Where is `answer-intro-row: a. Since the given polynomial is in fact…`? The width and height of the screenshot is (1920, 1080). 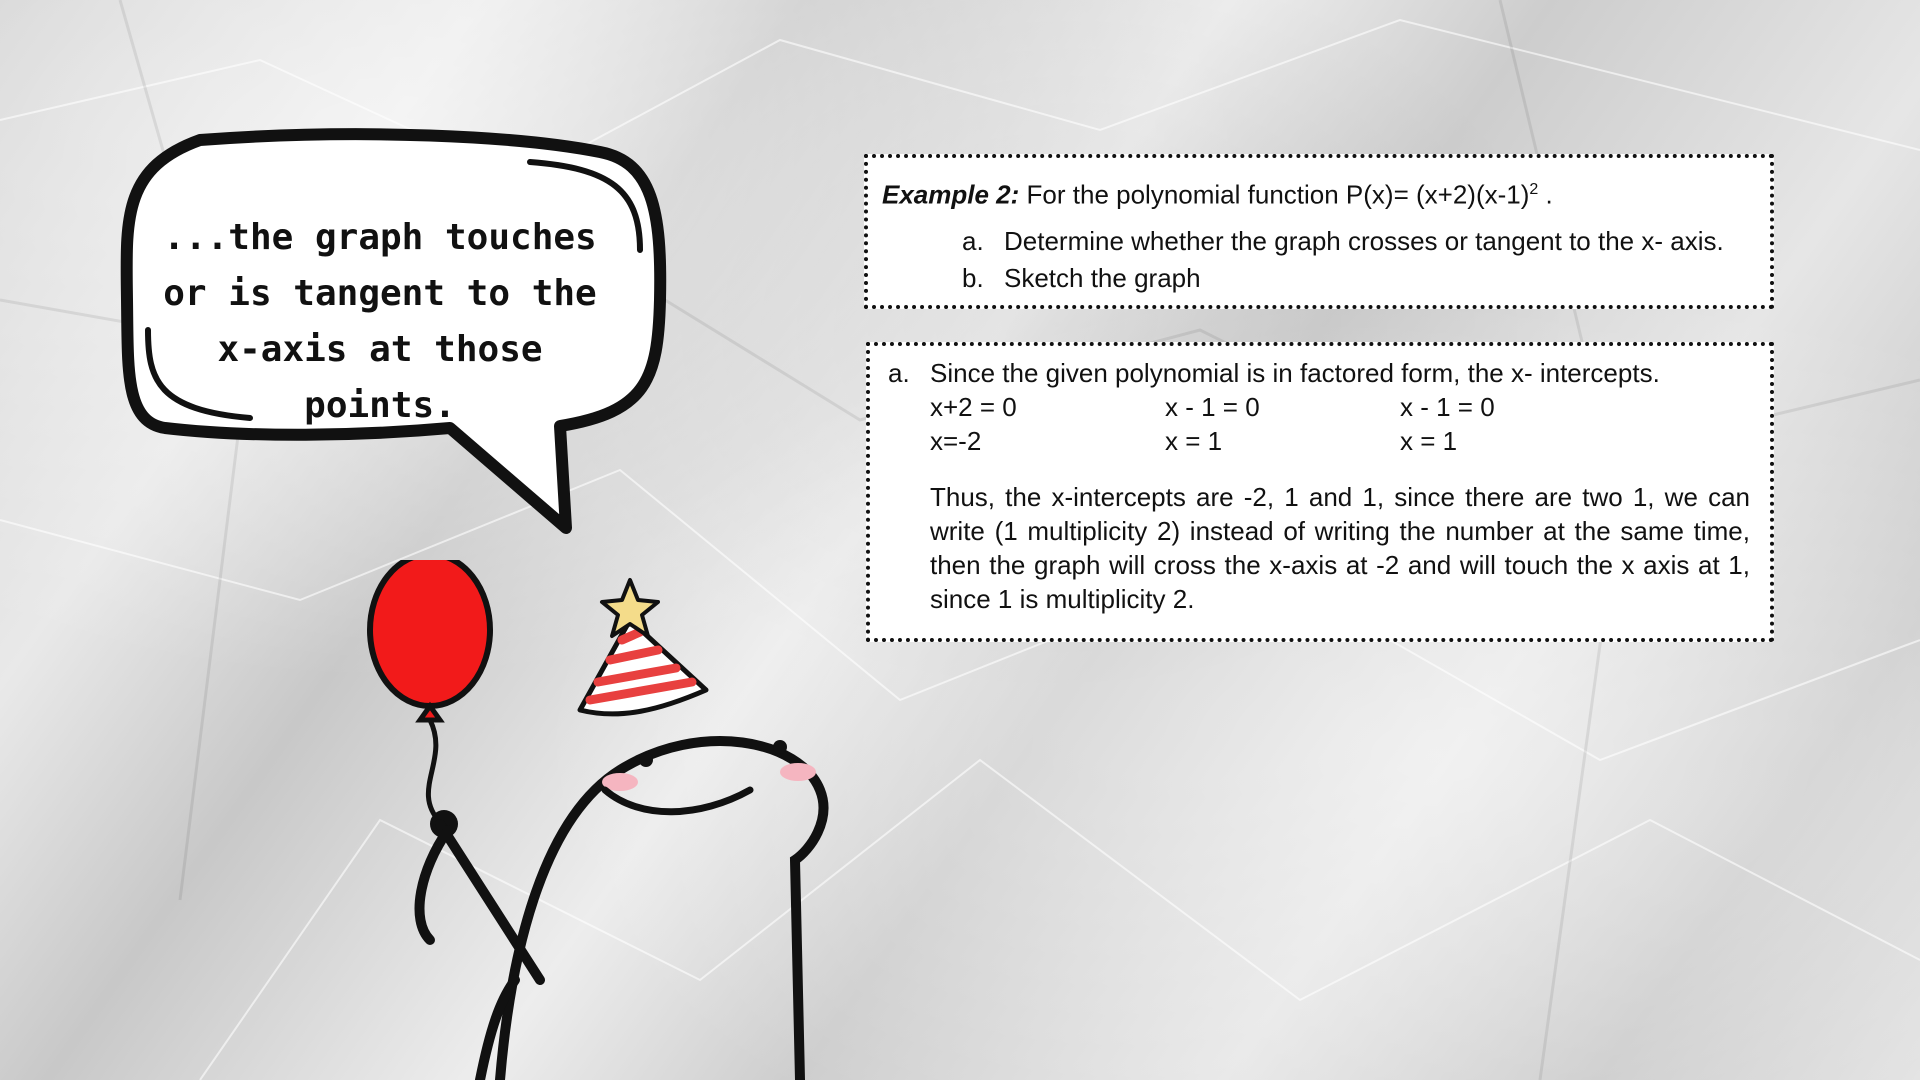
answer-intro-row: a. Since the given polynomial is in fact… is located at coordinates (1319, 373).